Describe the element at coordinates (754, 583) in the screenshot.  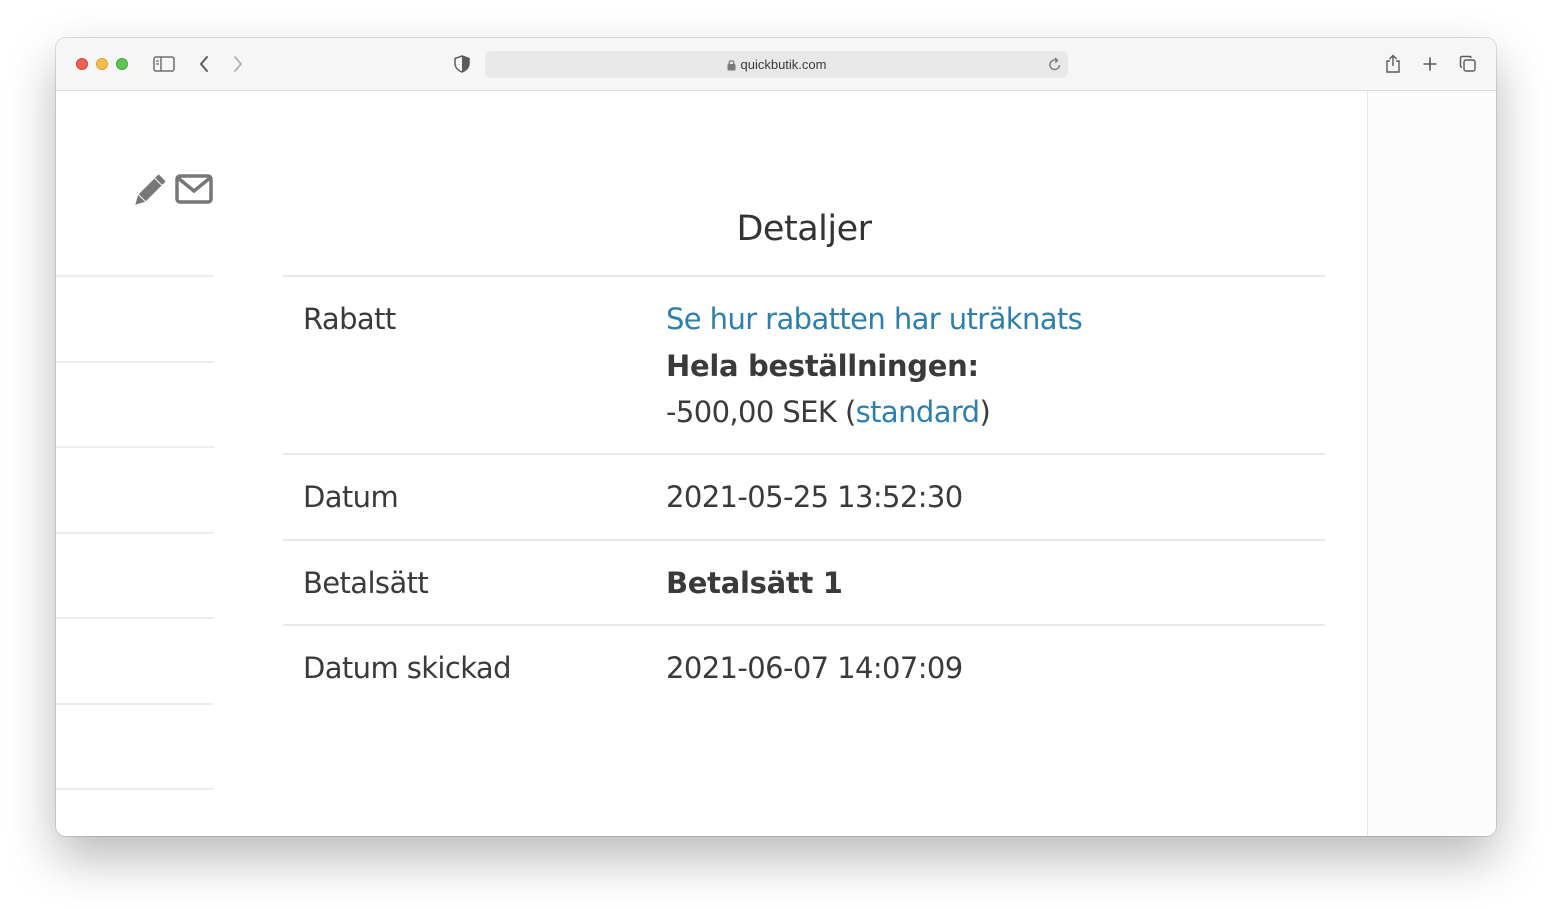
I see `payment-method-value: Betalsätt 1` at that location.